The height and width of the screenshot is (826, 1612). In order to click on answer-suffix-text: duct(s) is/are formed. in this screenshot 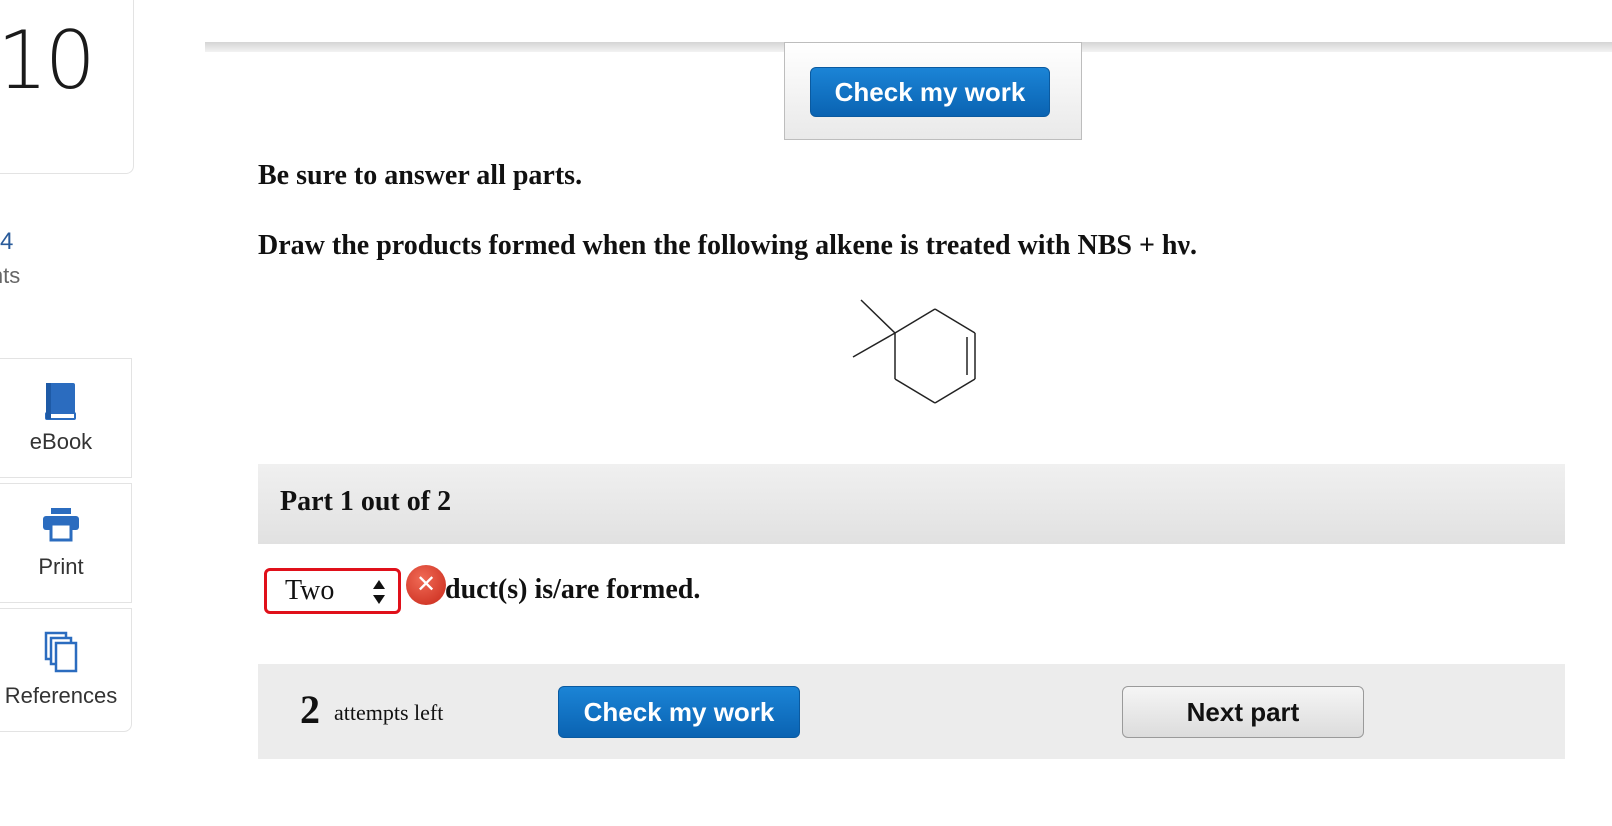, I will do `click(573, 589)`.